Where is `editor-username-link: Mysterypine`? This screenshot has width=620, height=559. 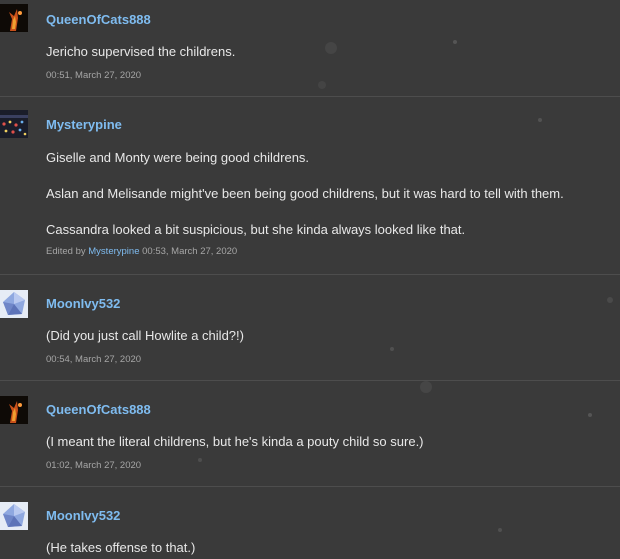
editor-username-link: Mysterypine is located at coordinates (113, 251).